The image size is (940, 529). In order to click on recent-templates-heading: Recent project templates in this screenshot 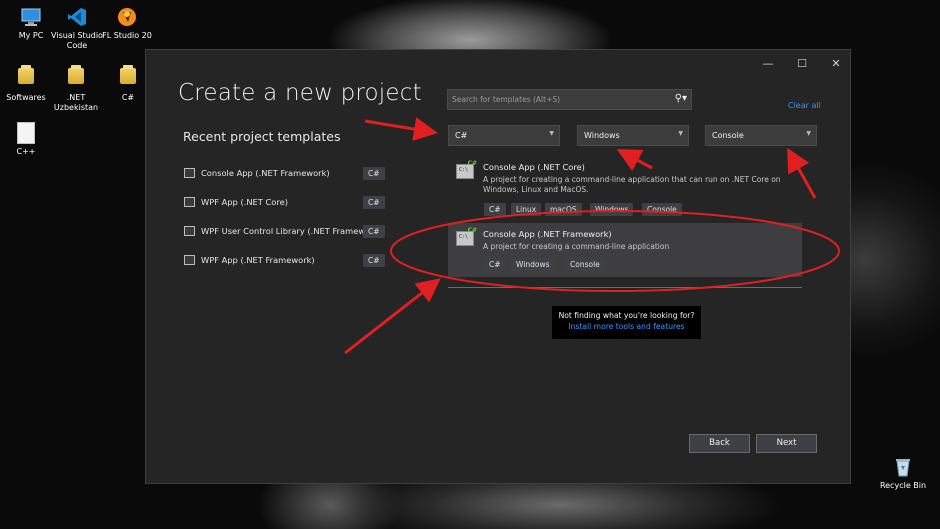, I will do `click(262, 136)`.